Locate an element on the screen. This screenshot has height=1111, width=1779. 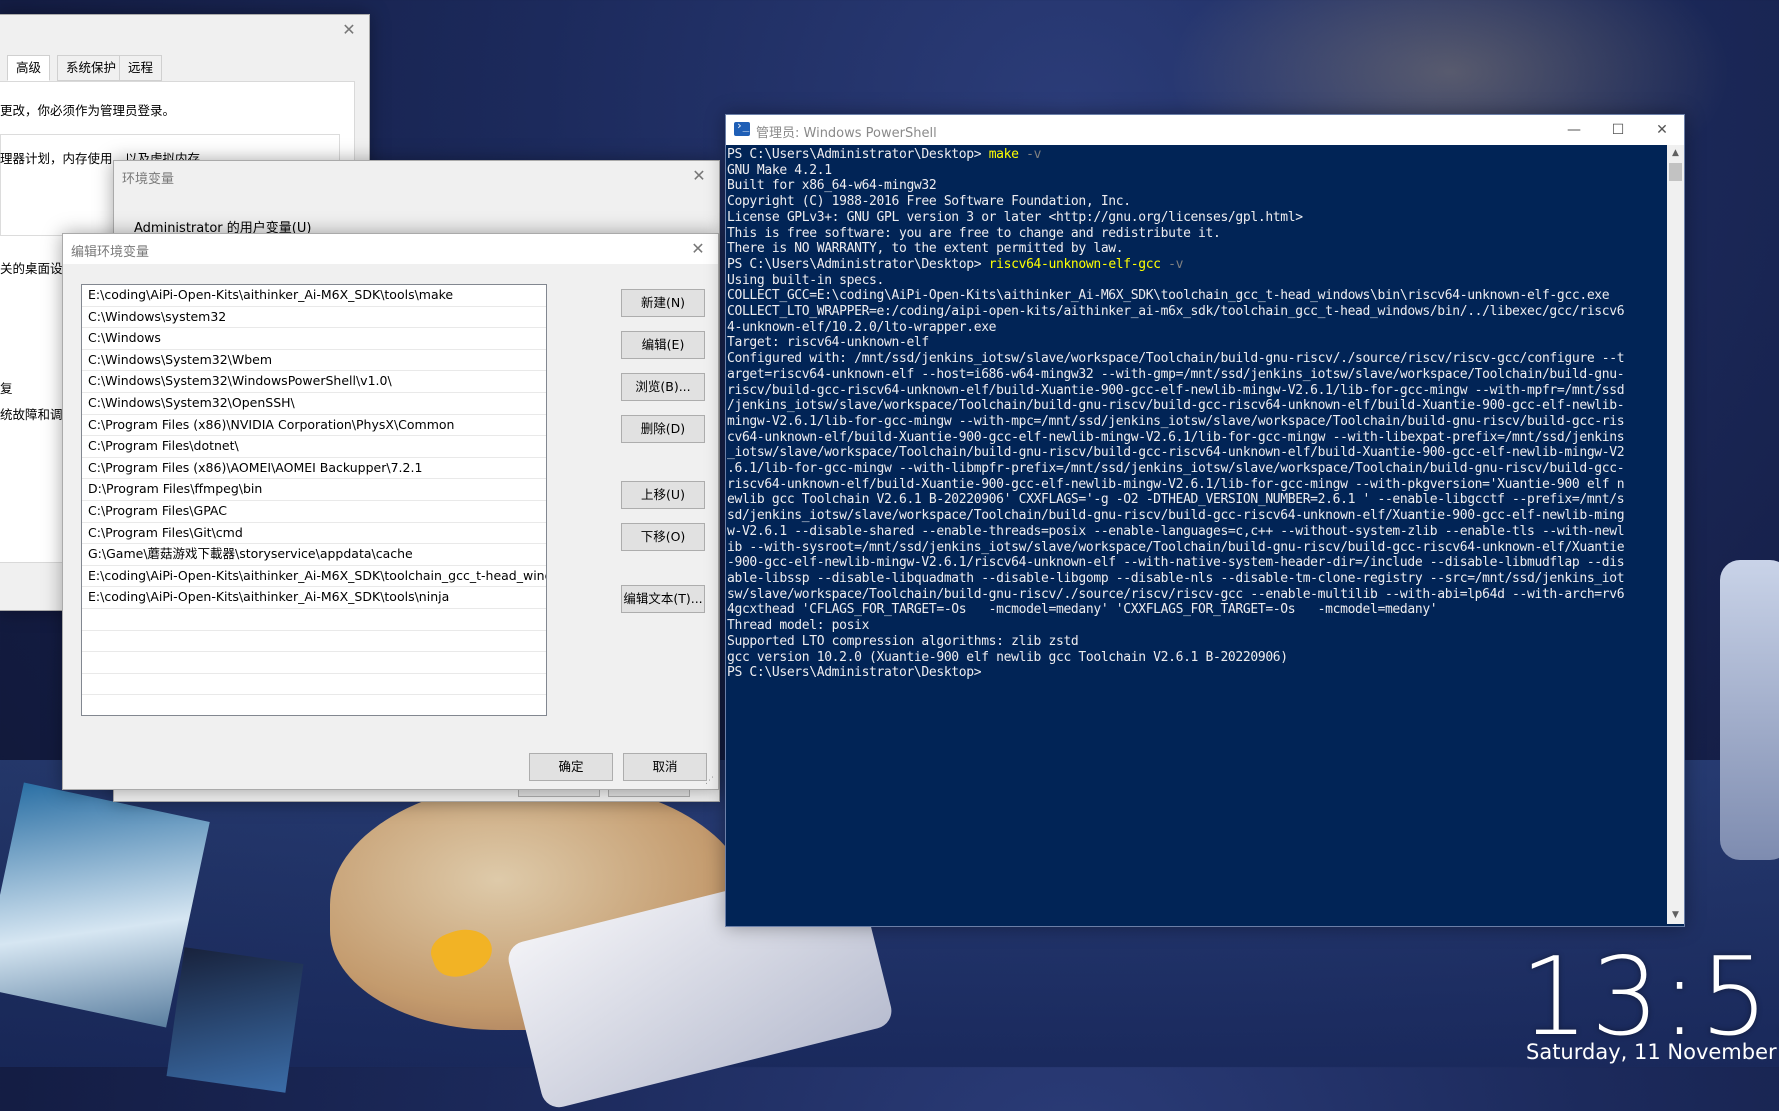
edit-env-titlebar: 编辑环境变量 ✕ is located at coordinates (390, 249).